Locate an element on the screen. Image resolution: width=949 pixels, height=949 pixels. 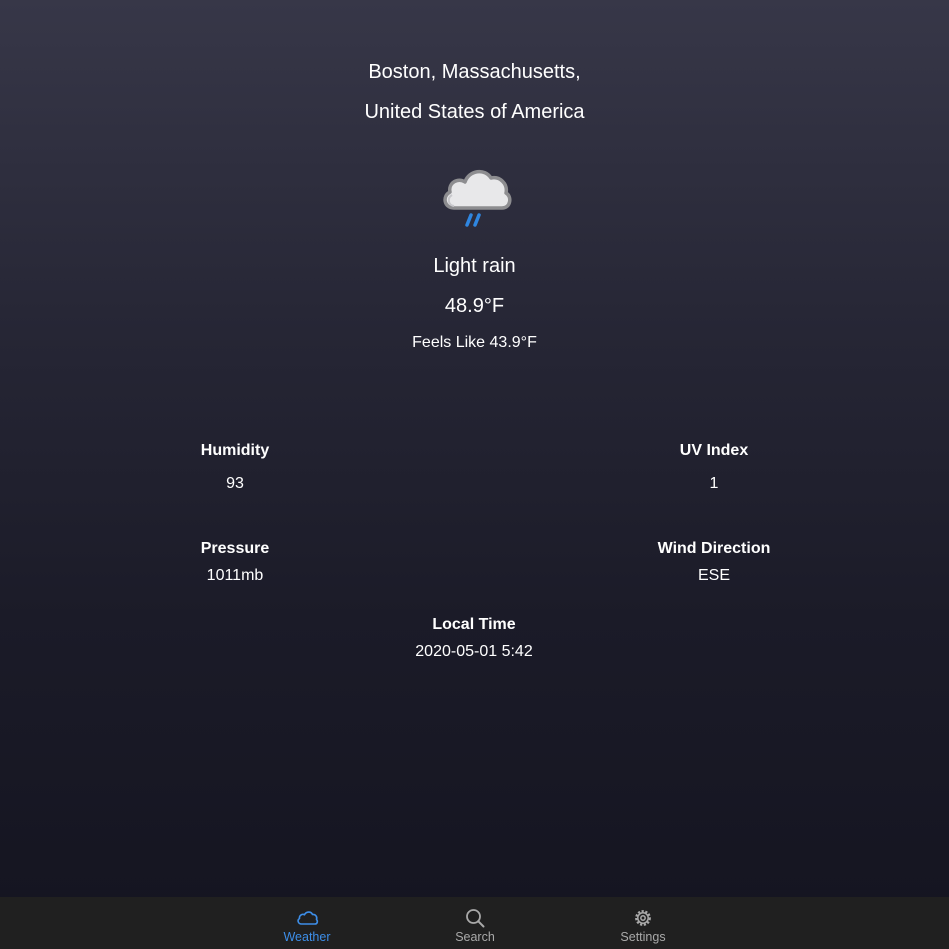
feels-like-value: 43.9°F is located at coordinates (513, 342).